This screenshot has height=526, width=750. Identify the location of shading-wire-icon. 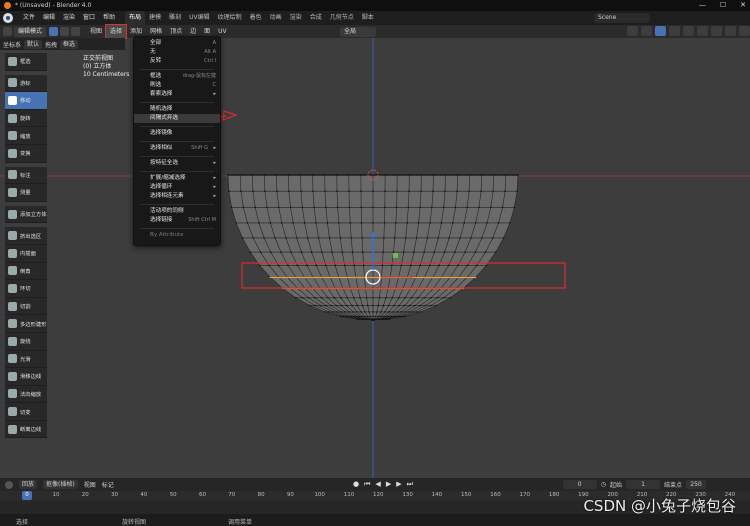
(702, 31).